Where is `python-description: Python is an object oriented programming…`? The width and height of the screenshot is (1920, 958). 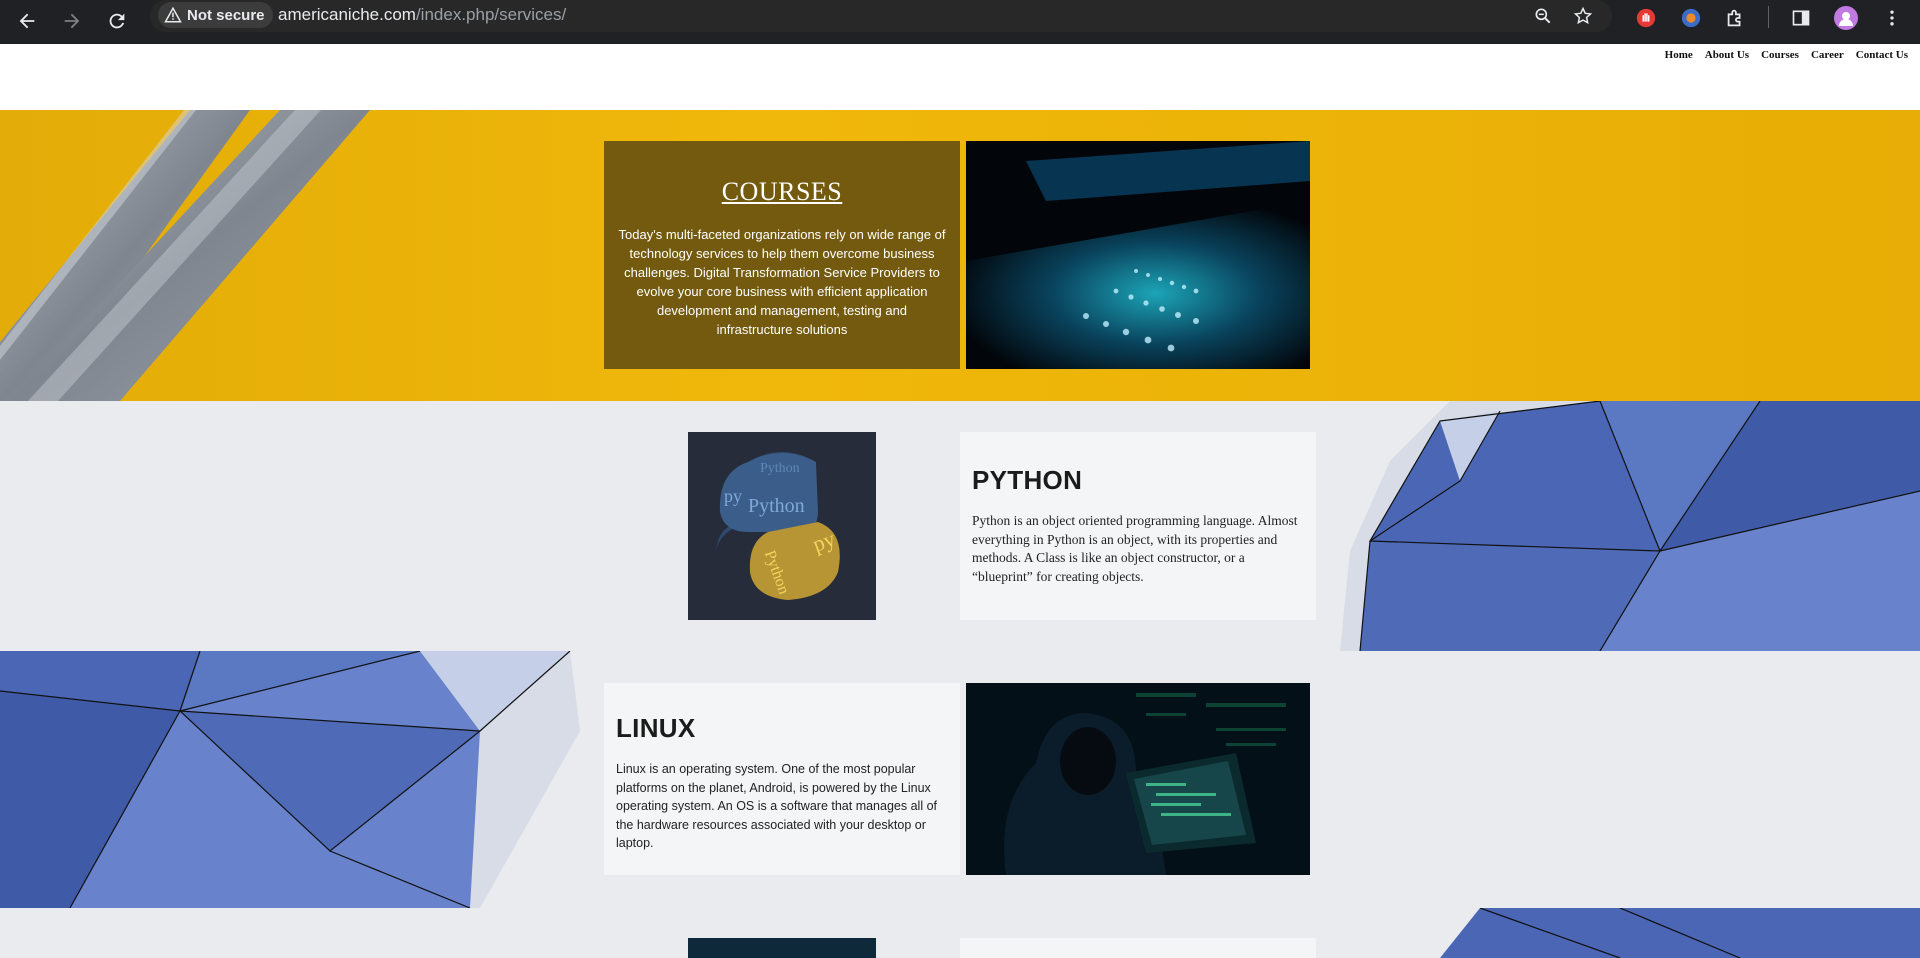 python-description: Python is an object oriented programming… is located at coordinates (1135, 548).